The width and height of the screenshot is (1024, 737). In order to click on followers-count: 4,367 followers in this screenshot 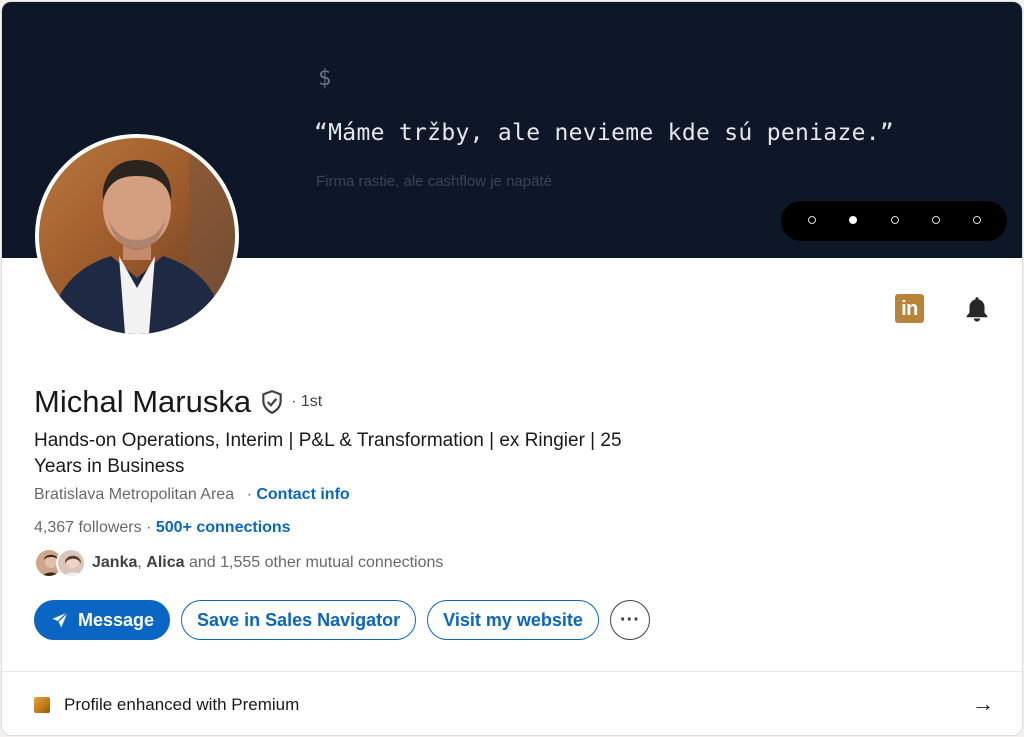, I will do `click(88, 527)`.